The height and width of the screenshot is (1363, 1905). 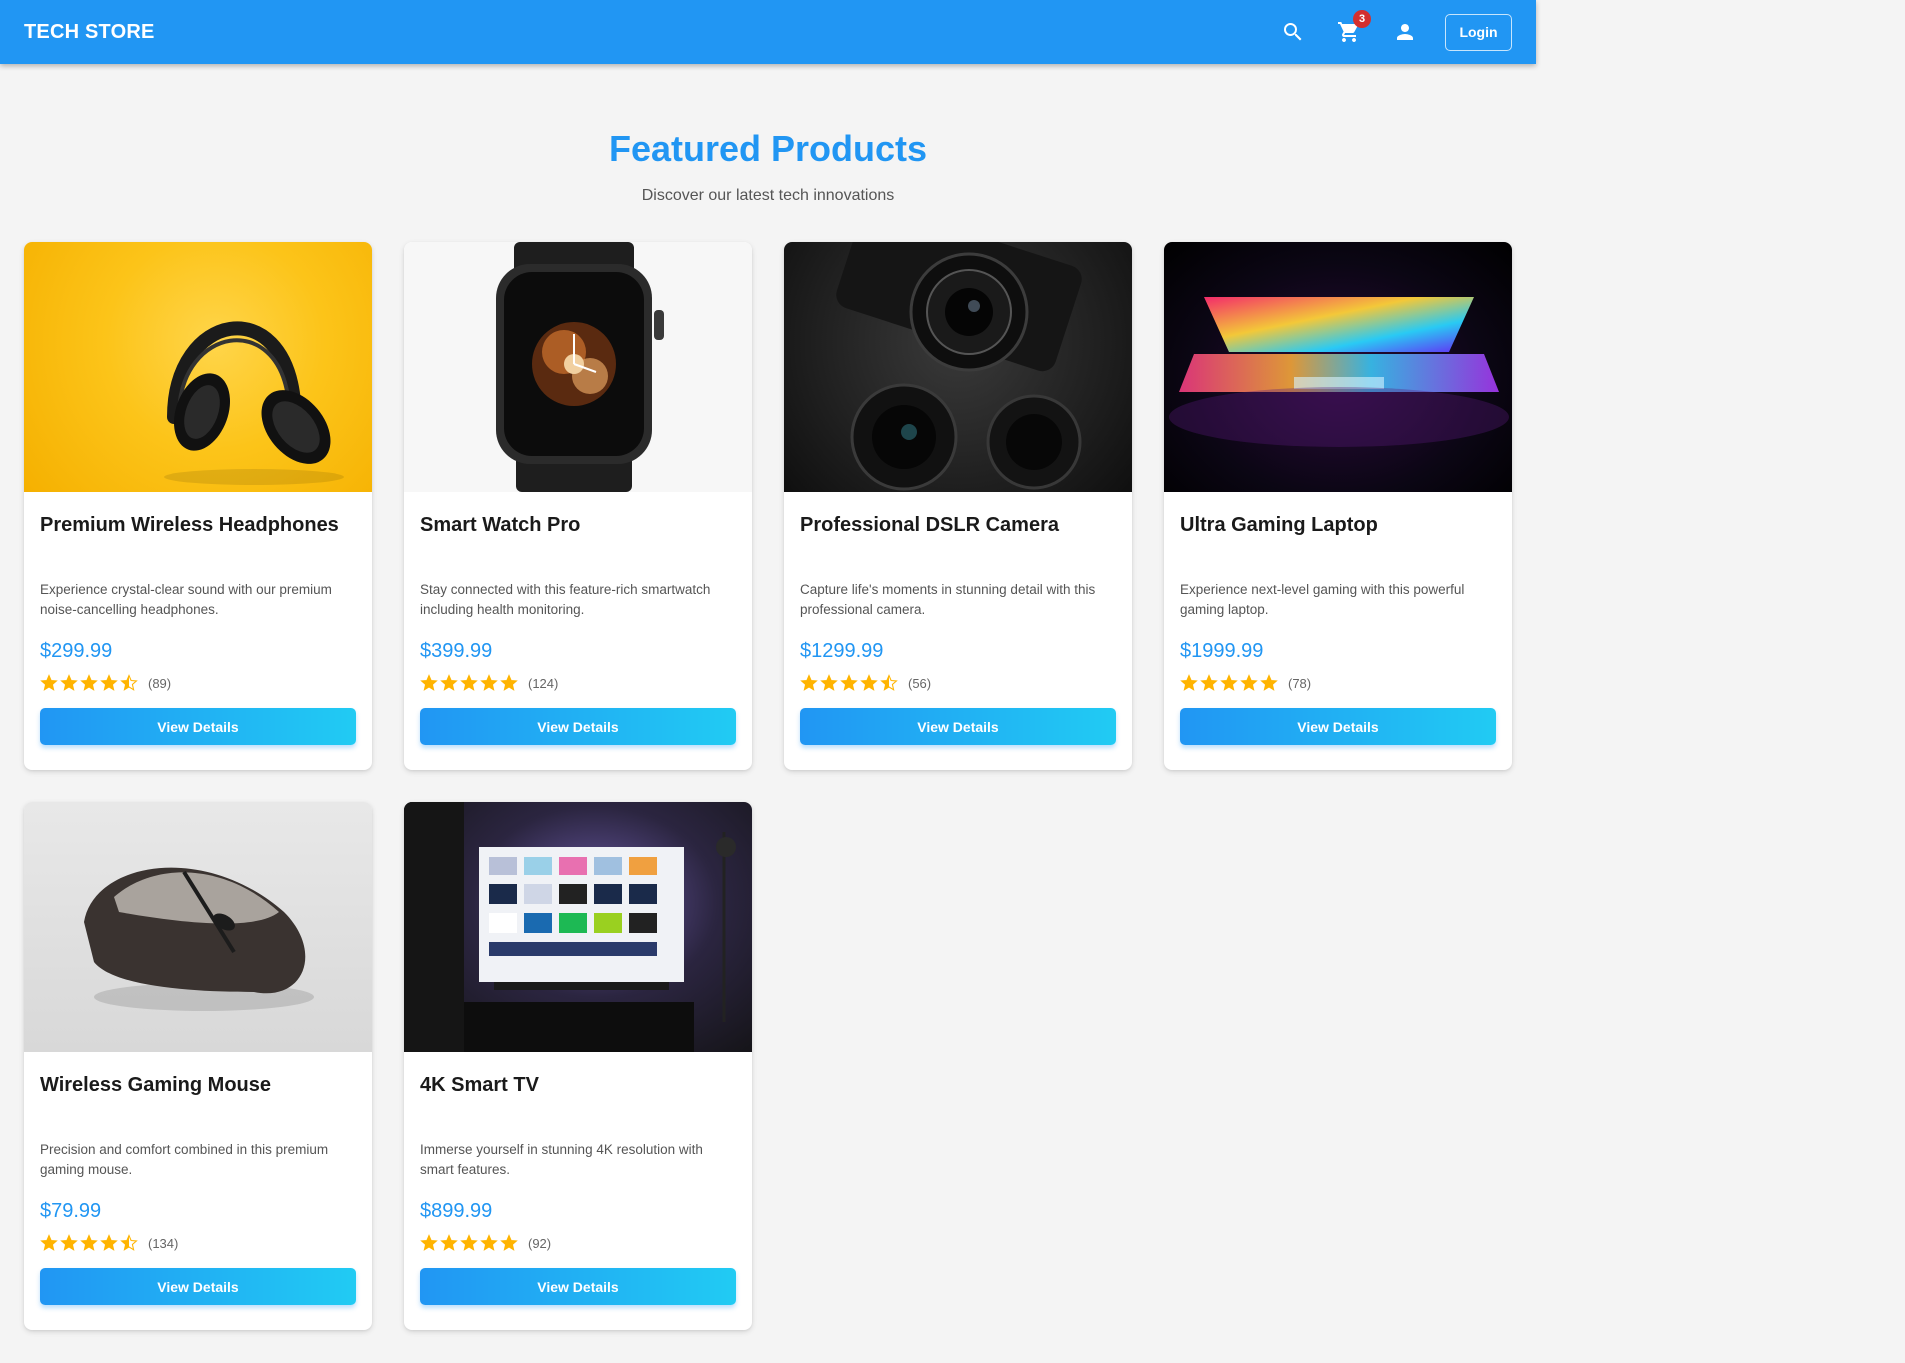 What do you see at coordinates (76, 651) in the screenshot?
I see `product-price: $299.99` at bounding box center [76, 651].